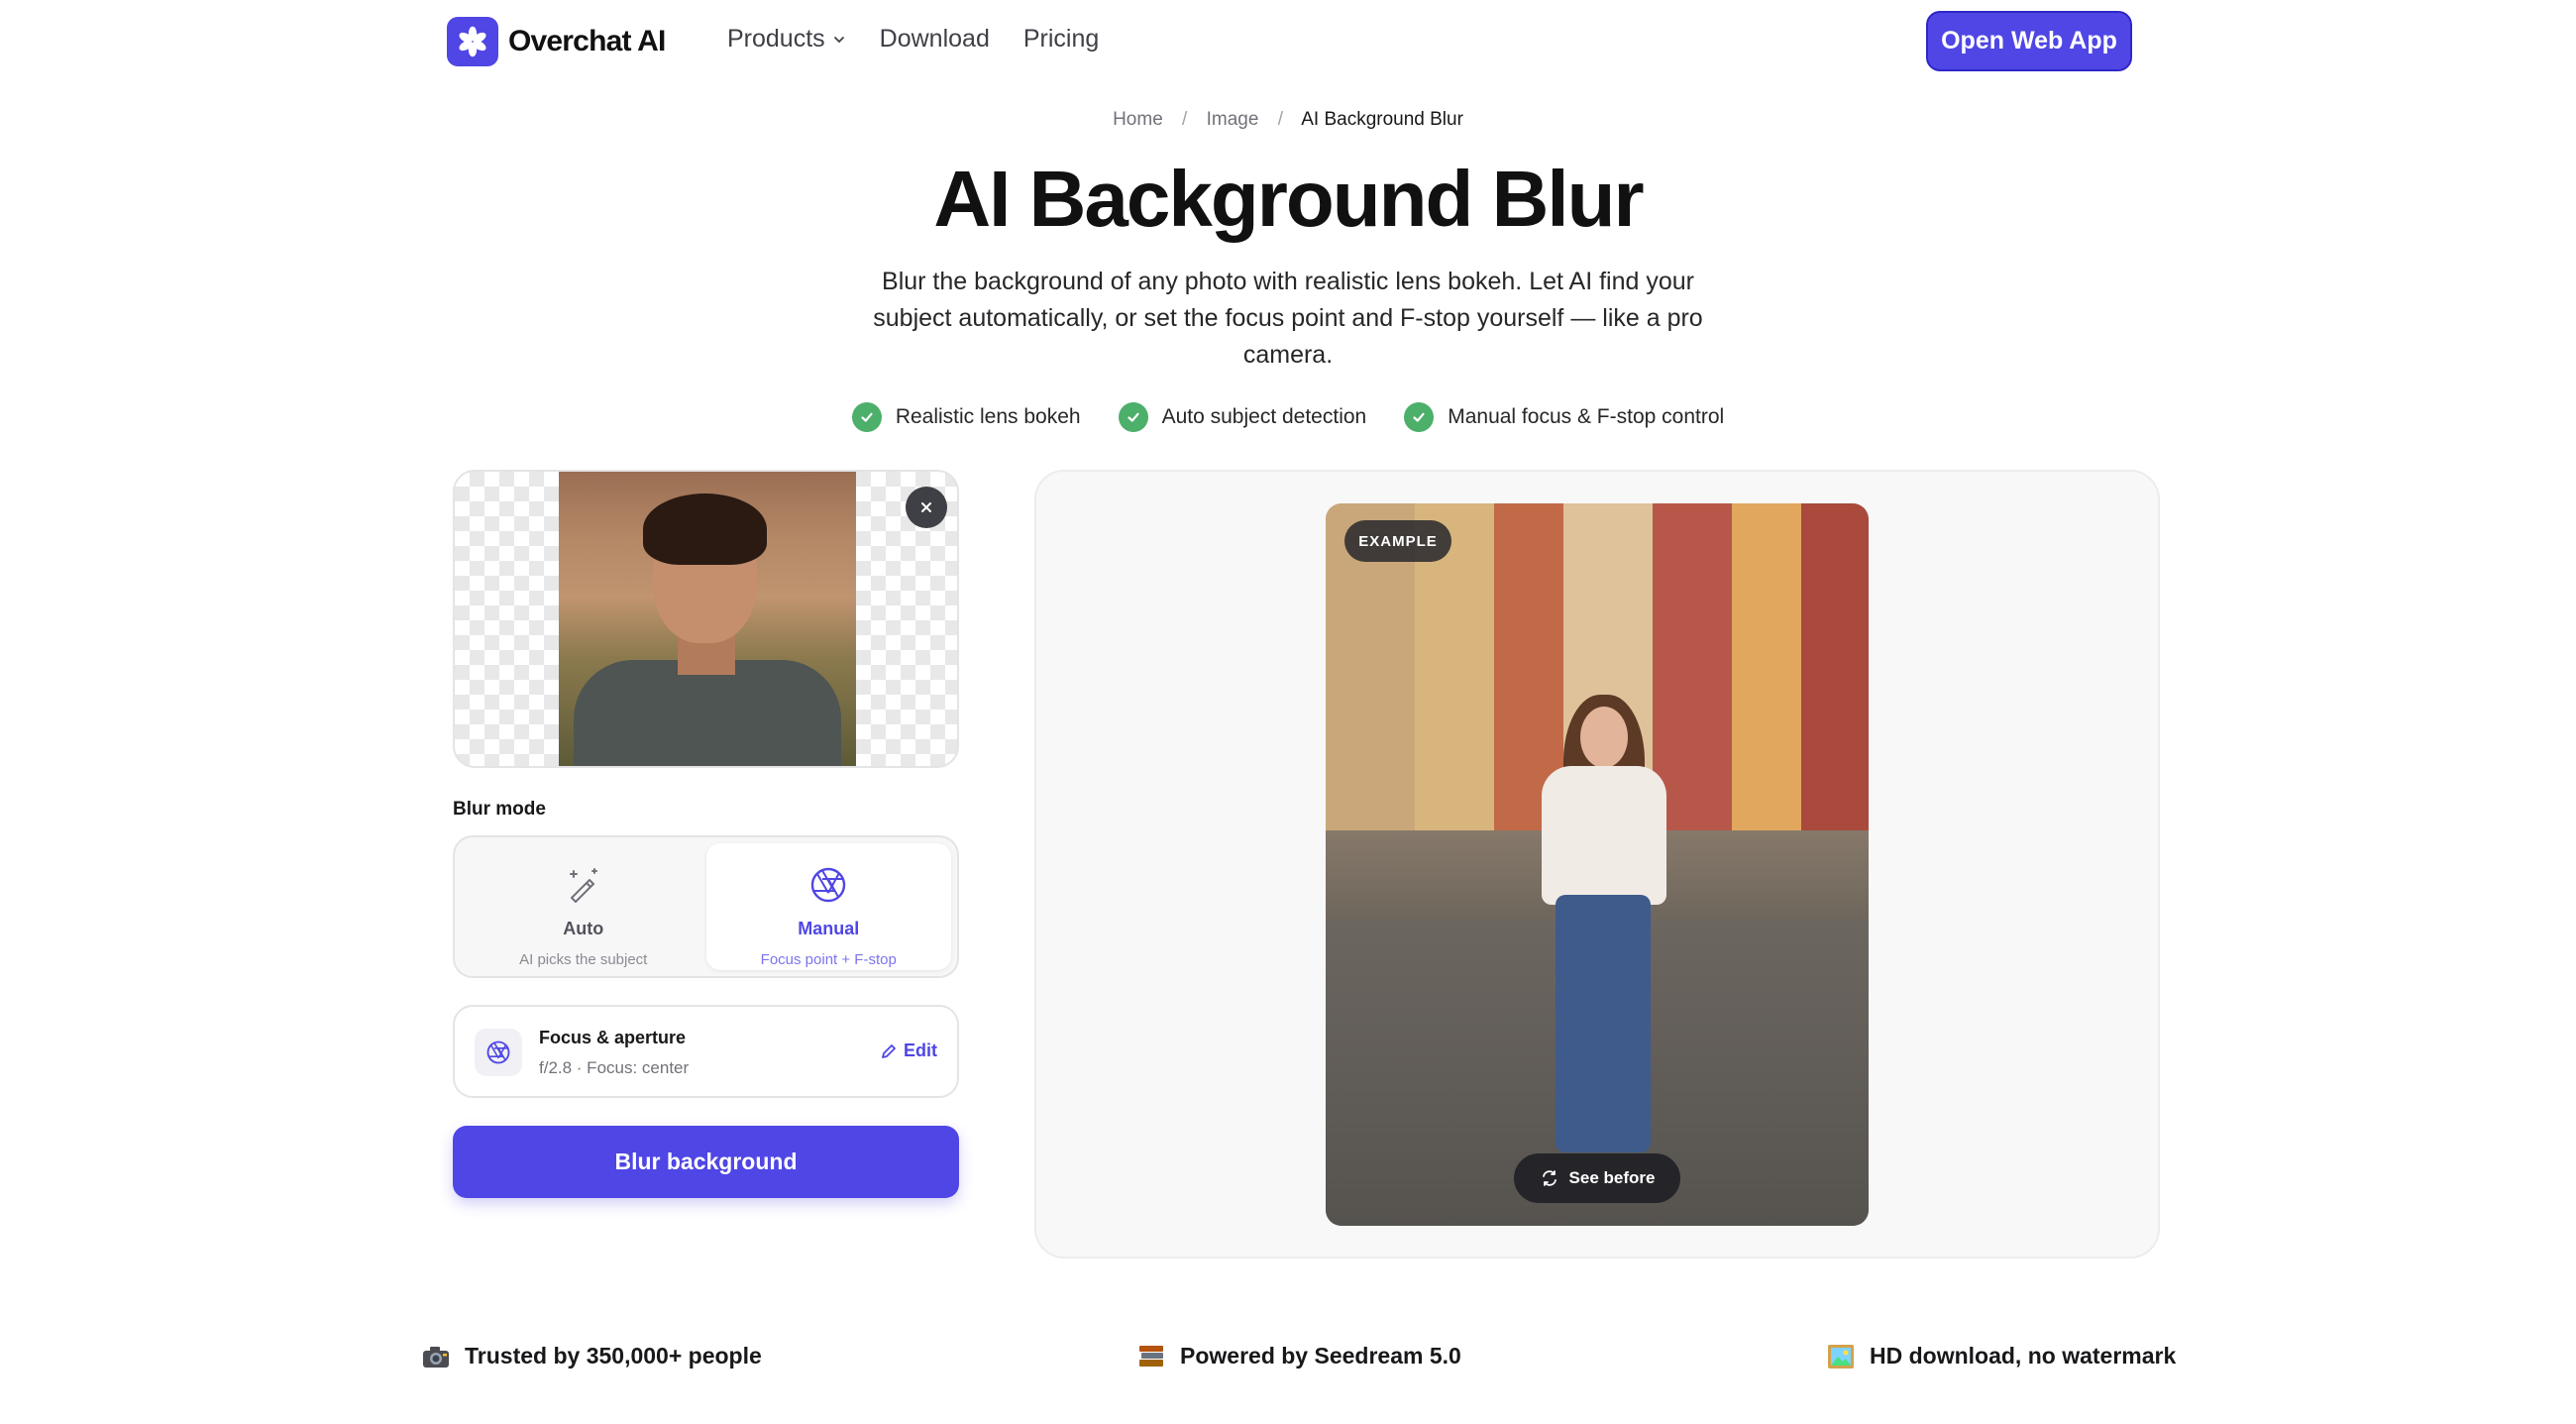 The height and width of the screenshot is (1424, 2576). I want to click on blur-mode-label: Blur mode, so click(499, 809).